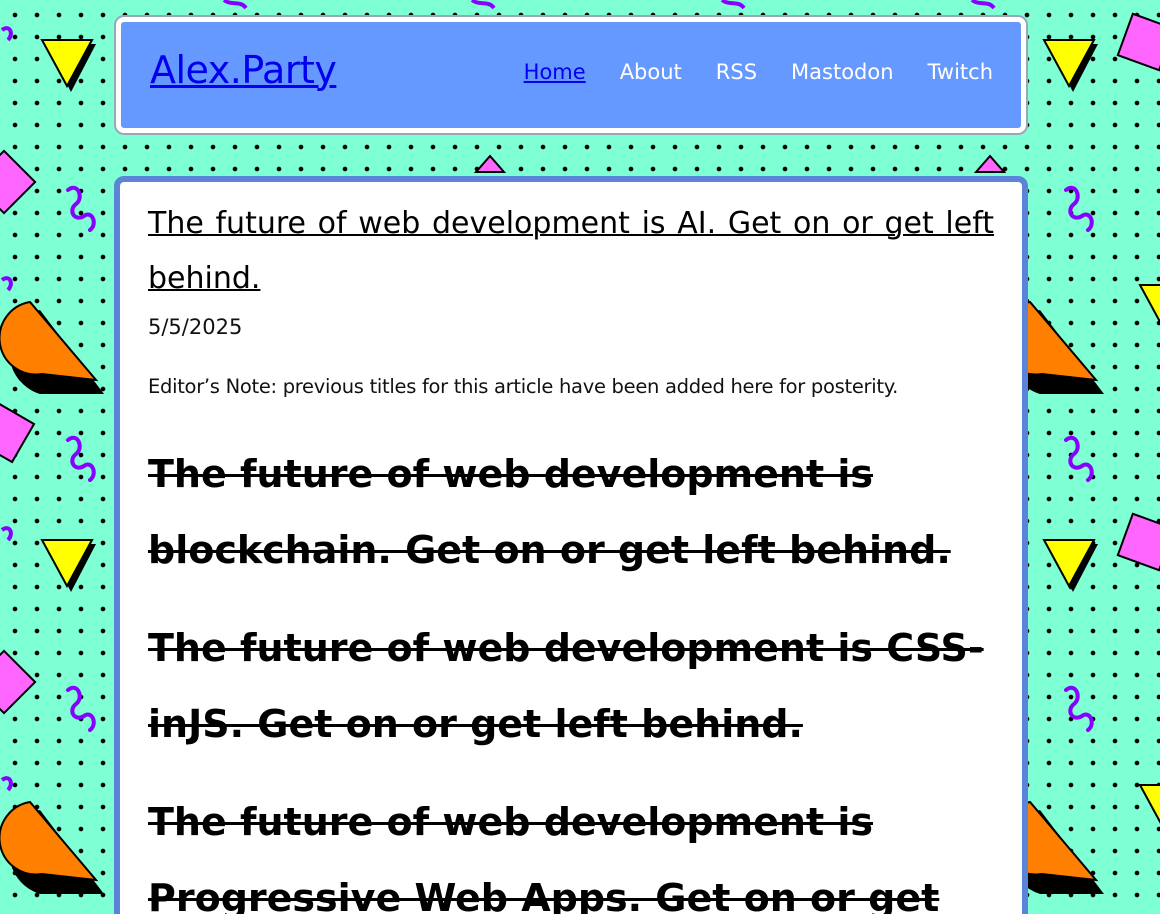  I want to click on nav-home-link: Home, so click(555, 72).